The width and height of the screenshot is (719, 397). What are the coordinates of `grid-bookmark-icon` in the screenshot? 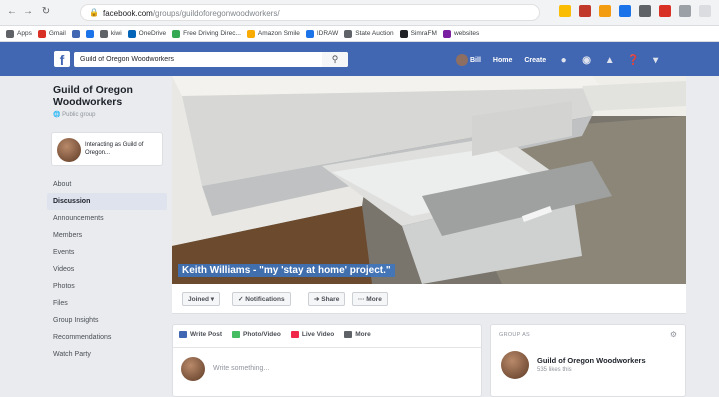 It's located at (89, 33).